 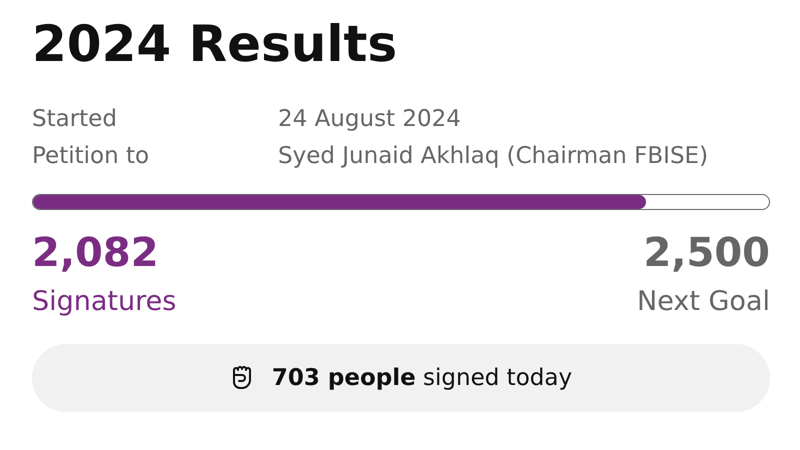 What do you see at coordinates (370, 119) in the screenshot?
I see `detail-value: 24 August 2024` at bounding box center [370, 119].